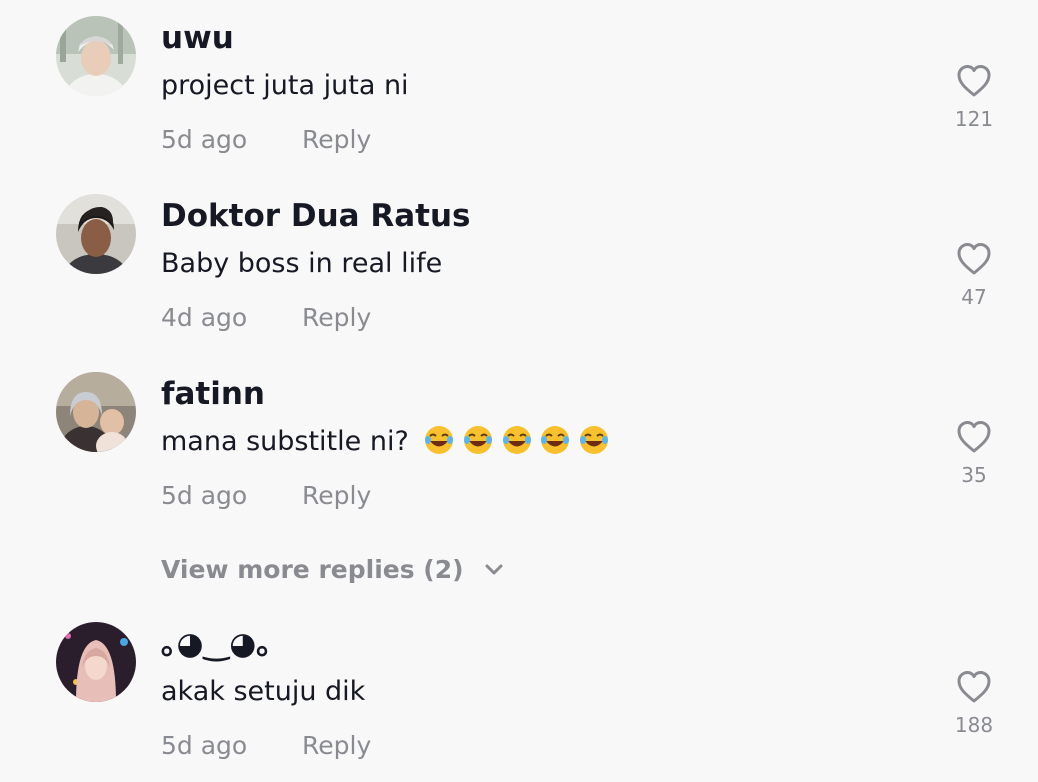  What do you see at coordinates (312, 569) in the screenshot?
I see `view-more-replies-label: View more replies (2)` at bounding box center [312, 569].